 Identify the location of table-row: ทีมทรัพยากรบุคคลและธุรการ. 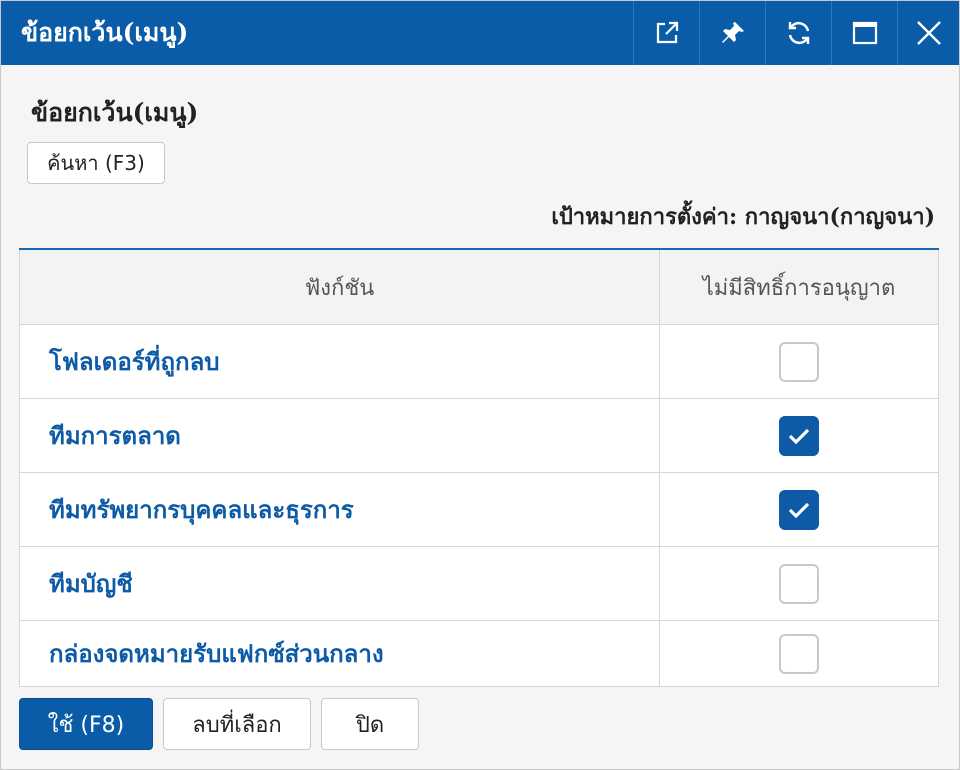
(479, 510).